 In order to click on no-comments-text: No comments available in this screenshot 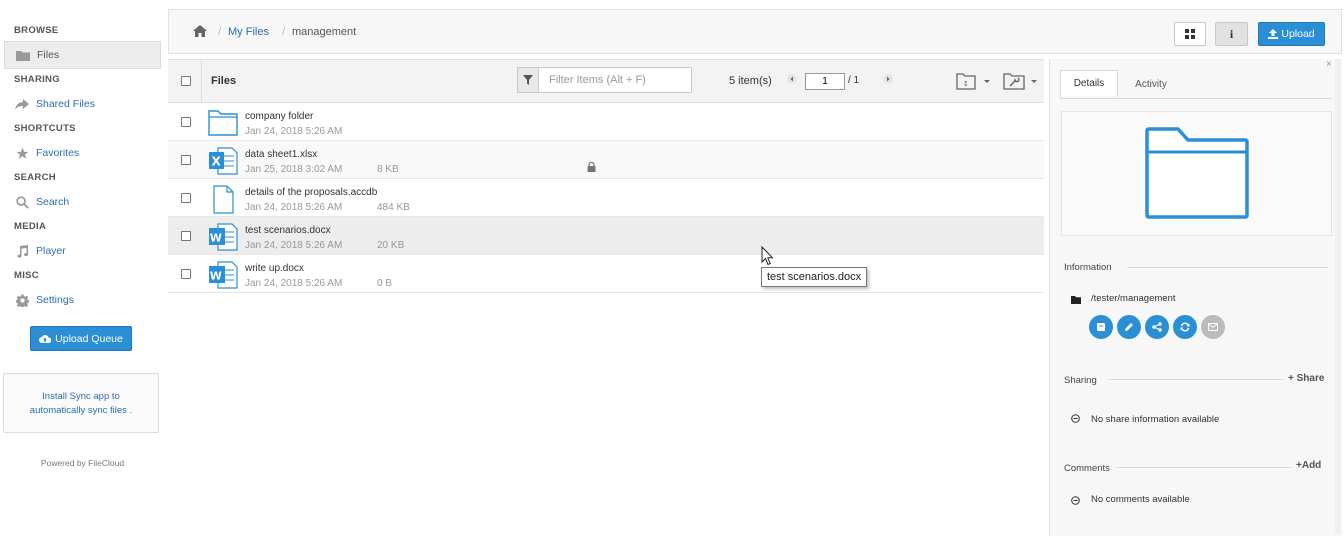, I will do `click(1140, 499)`.